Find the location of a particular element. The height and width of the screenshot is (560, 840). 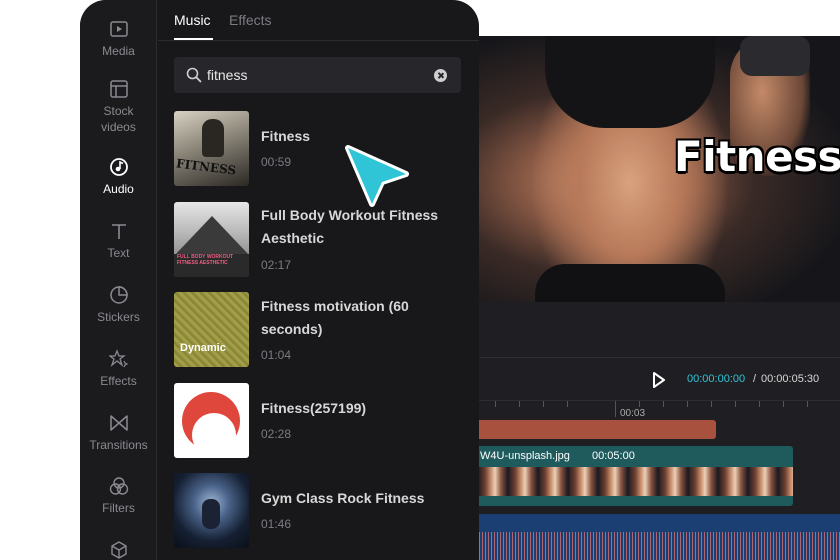

search-icon is located at coordinates (194, 75).